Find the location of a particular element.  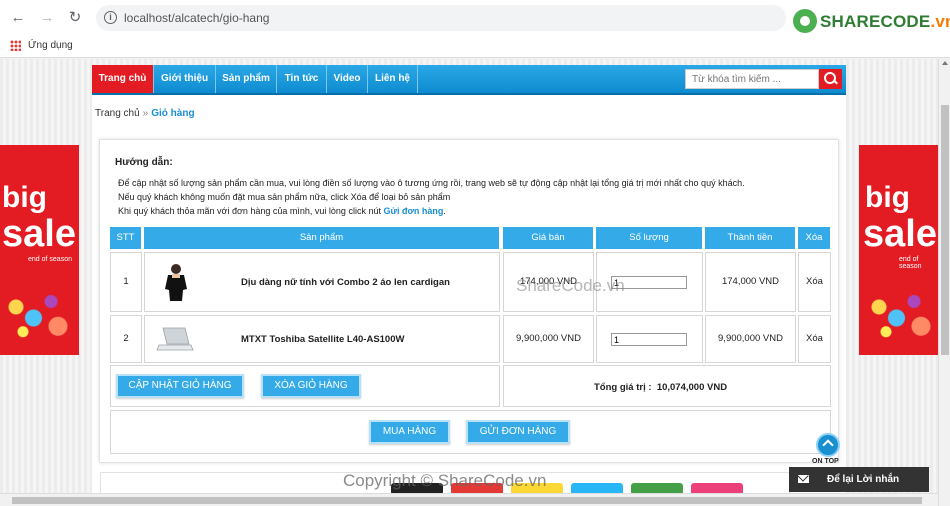

row-1-delete-link: Xóa is located at coordinates (814, 282).